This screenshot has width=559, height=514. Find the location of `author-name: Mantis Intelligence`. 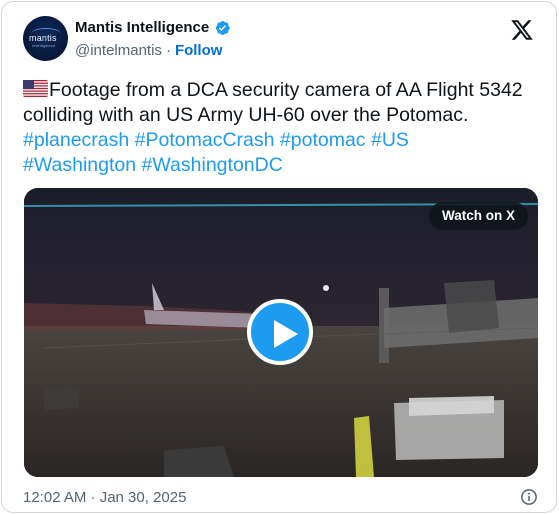

author-name: Mantis Intelligence is located at coordinates (142, 28).